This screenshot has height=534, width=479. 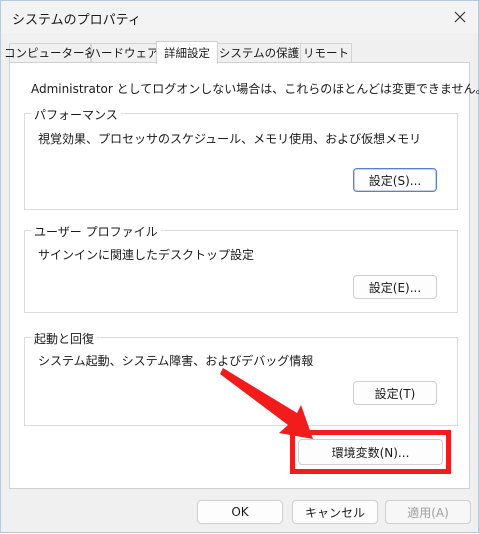 I want to click on tab-label: 詳細設定, so click(x=187, y=53).